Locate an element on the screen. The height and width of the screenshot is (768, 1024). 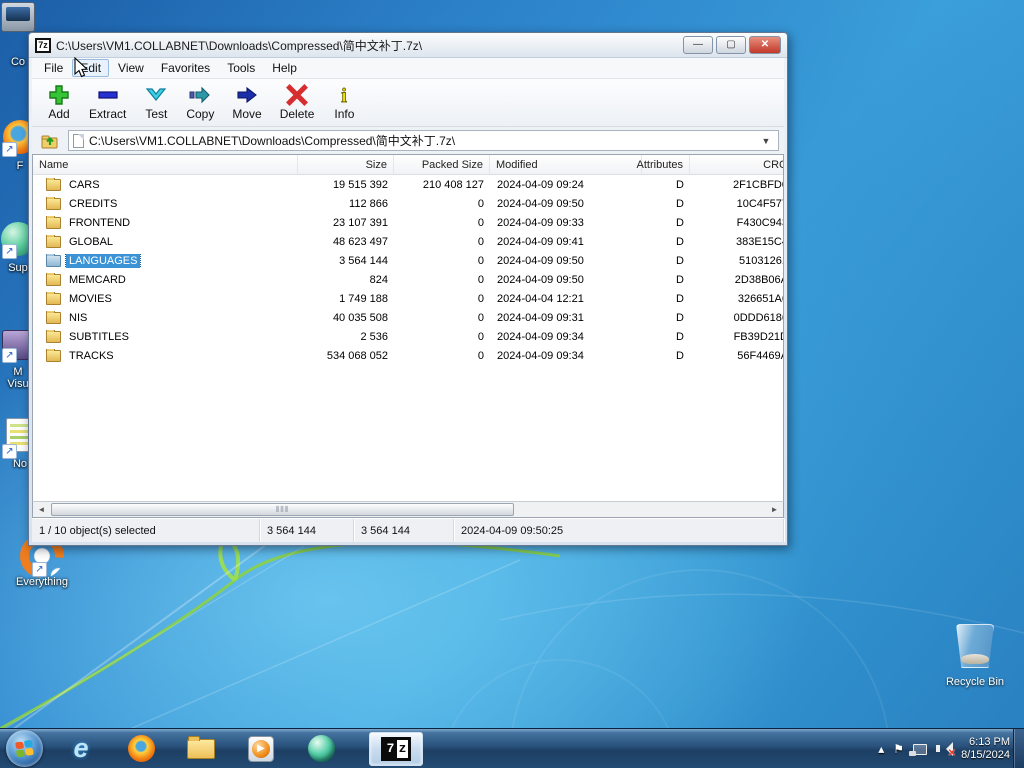
menu-favorites: Favorites is located at coordinates (185, 68).